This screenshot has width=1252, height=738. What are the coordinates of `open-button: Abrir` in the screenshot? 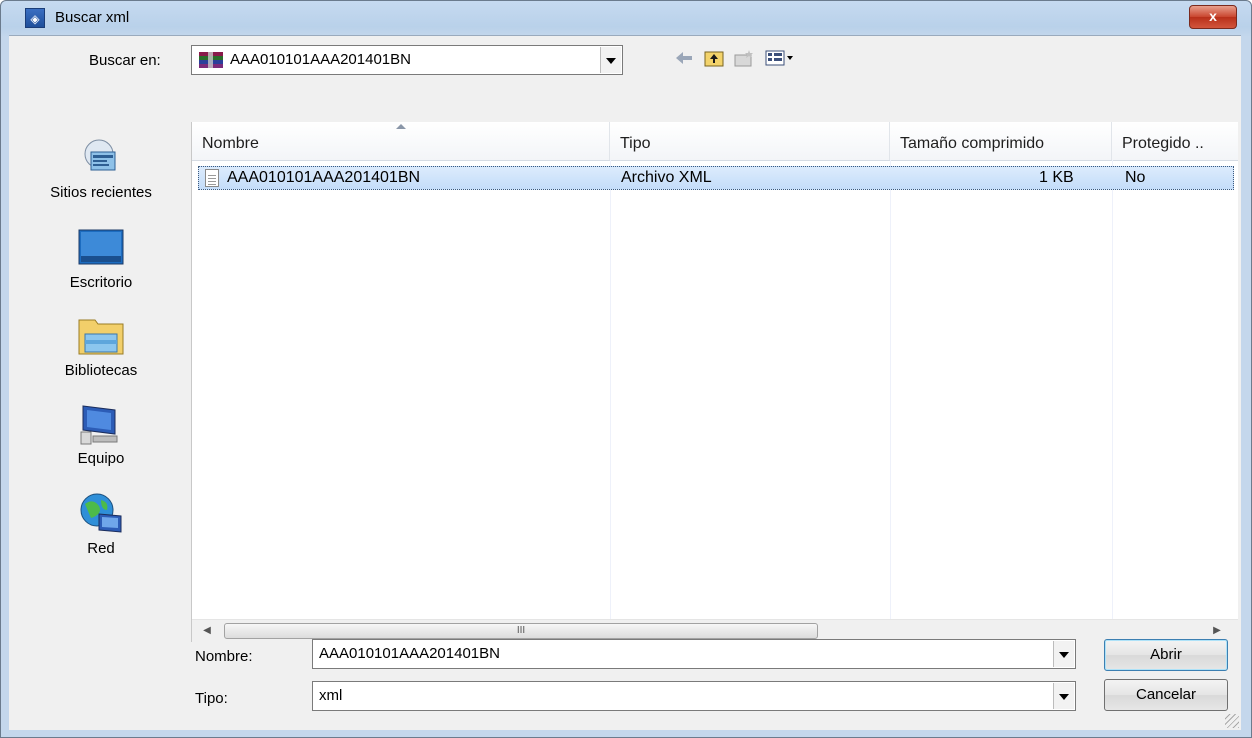 It's located at (1166, 655).